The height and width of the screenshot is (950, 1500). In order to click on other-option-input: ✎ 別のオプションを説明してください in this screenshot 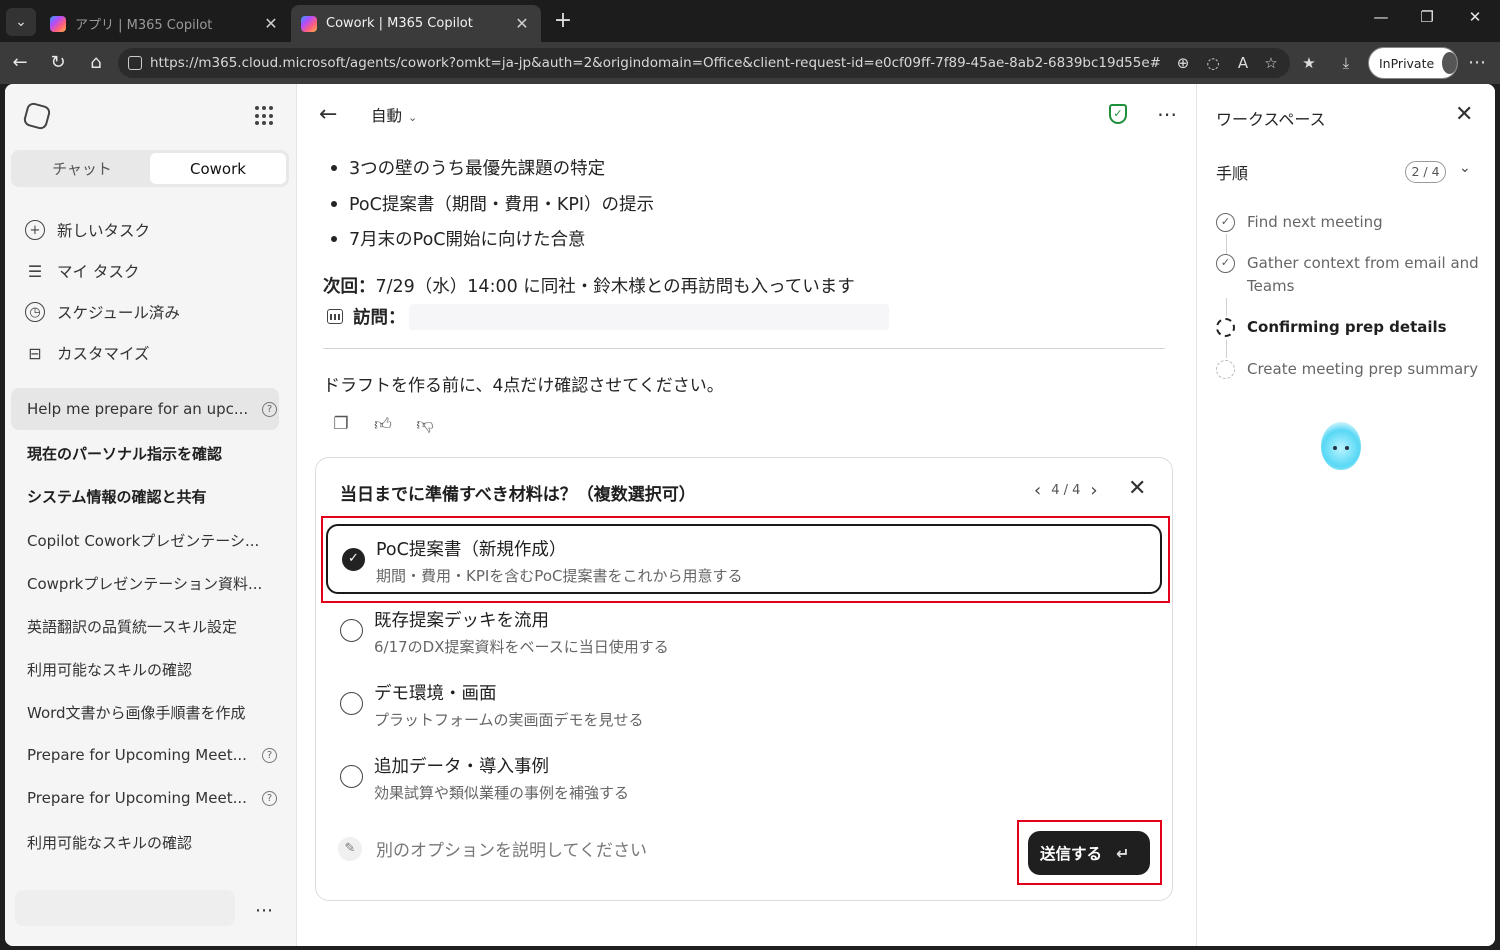, I will do `click(492, 848)`.